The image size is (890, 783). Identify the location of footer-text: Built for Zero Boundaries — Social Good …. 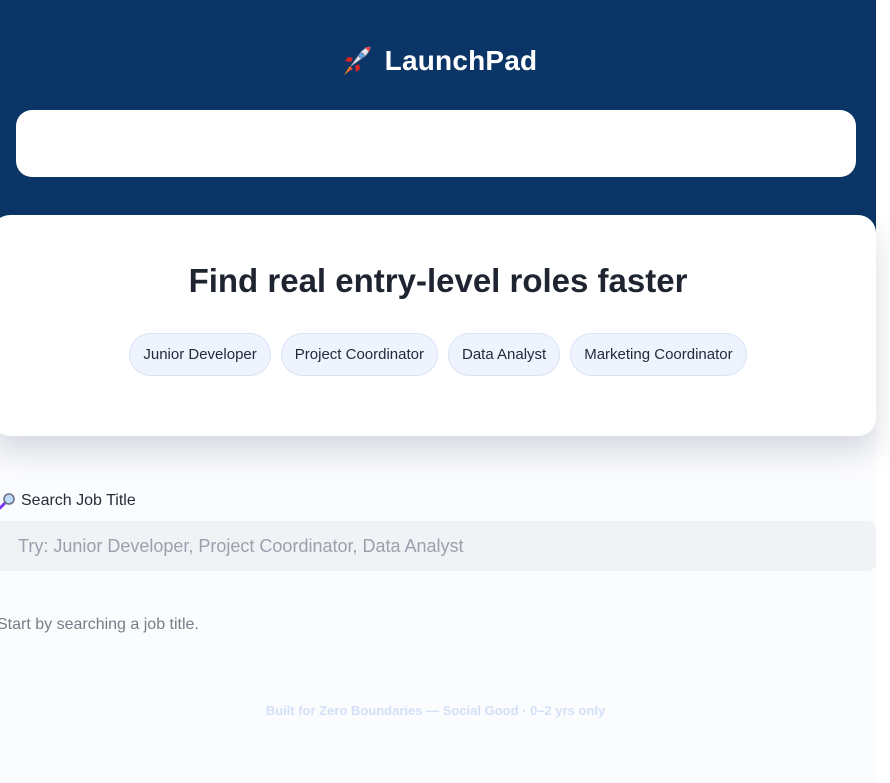
(435, 710).